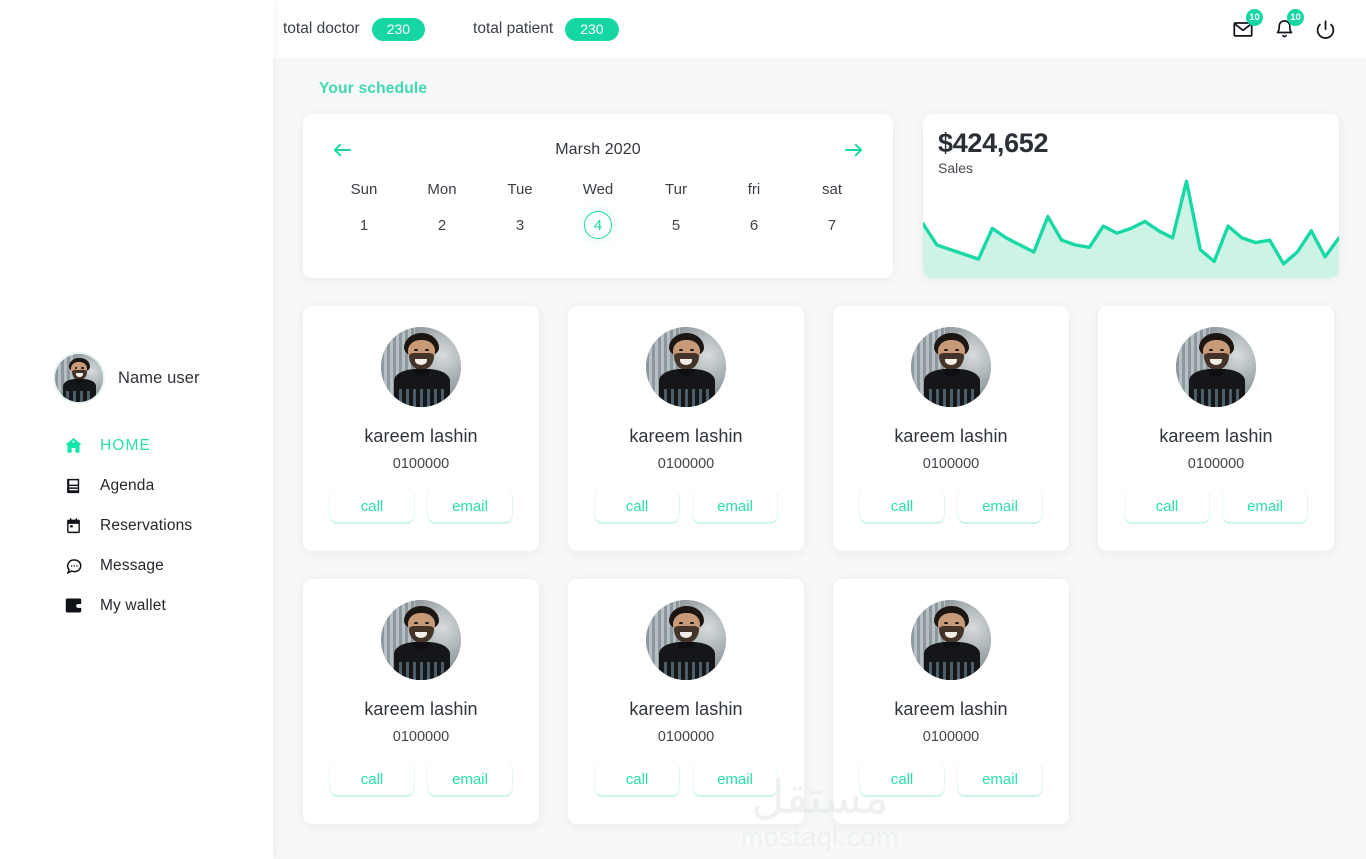 The width and height of the screenshot is (1366, 859). I want to click on schedule-header: Marsh 2020, so click(598, 150).